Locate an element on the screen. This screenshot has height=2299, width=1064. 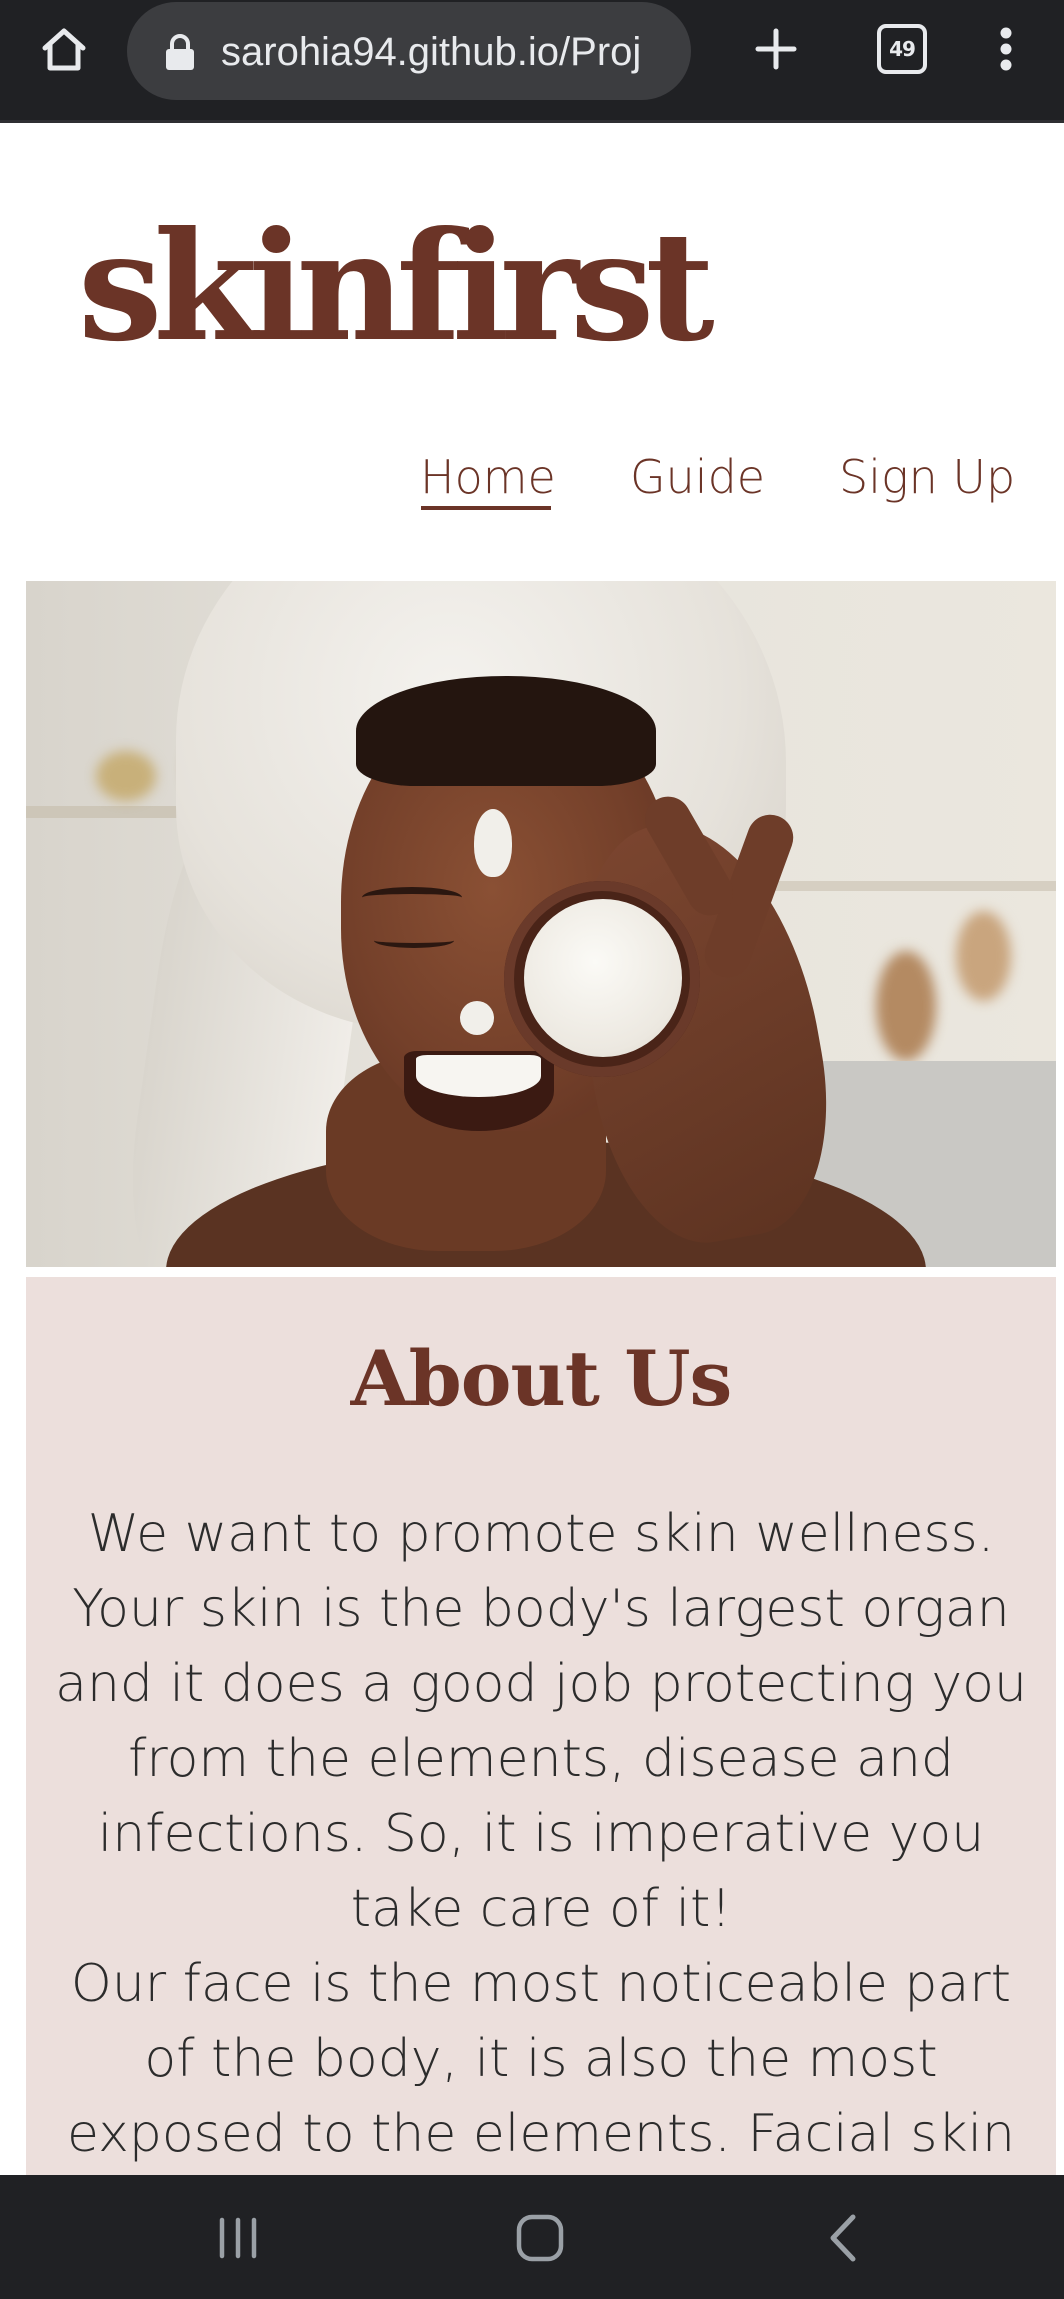
recents-icon is located at coordinates (238, 2238).